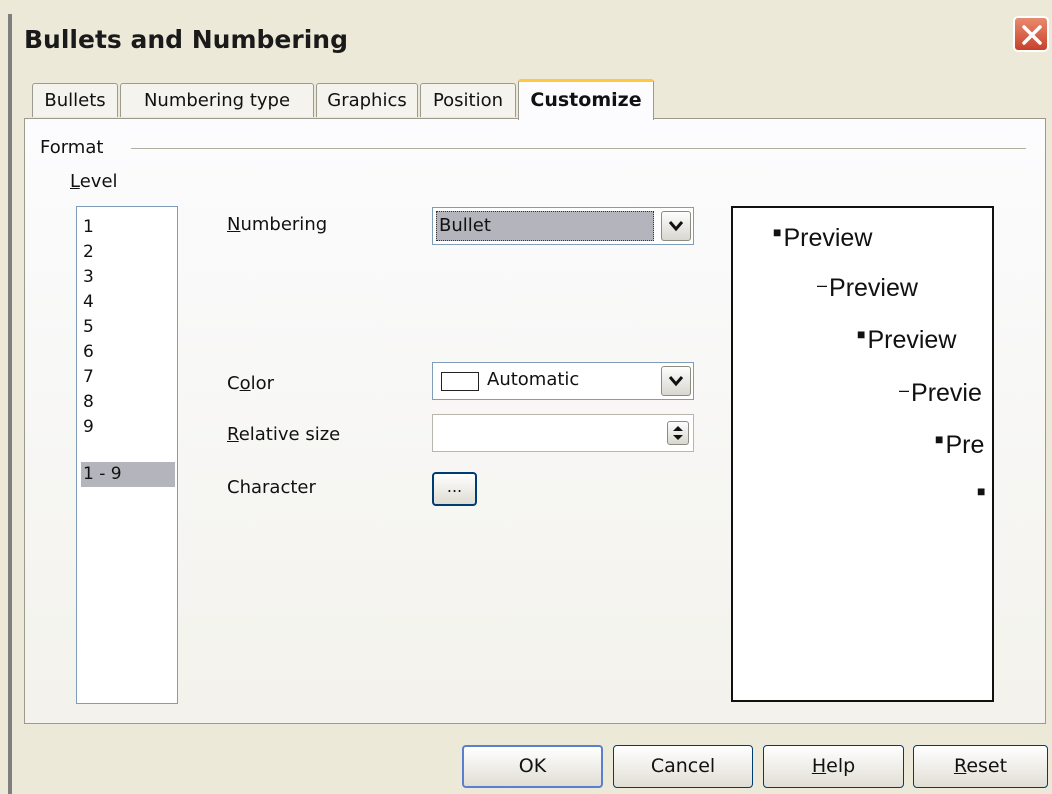  I want to click on relative-size-label-rest: elative size, so click(289, 434).